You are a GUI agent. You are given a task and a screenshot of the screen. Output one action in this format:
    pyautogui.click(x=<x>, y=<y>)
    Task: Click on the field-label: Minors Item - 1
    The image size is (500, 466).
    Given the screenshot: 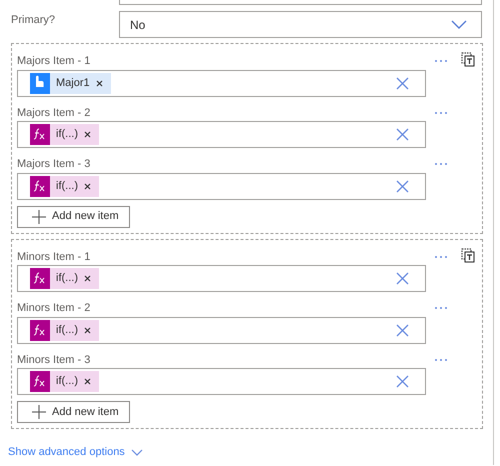 What is the action you would take?
    pyautogui.click(x=53, y=257)
    